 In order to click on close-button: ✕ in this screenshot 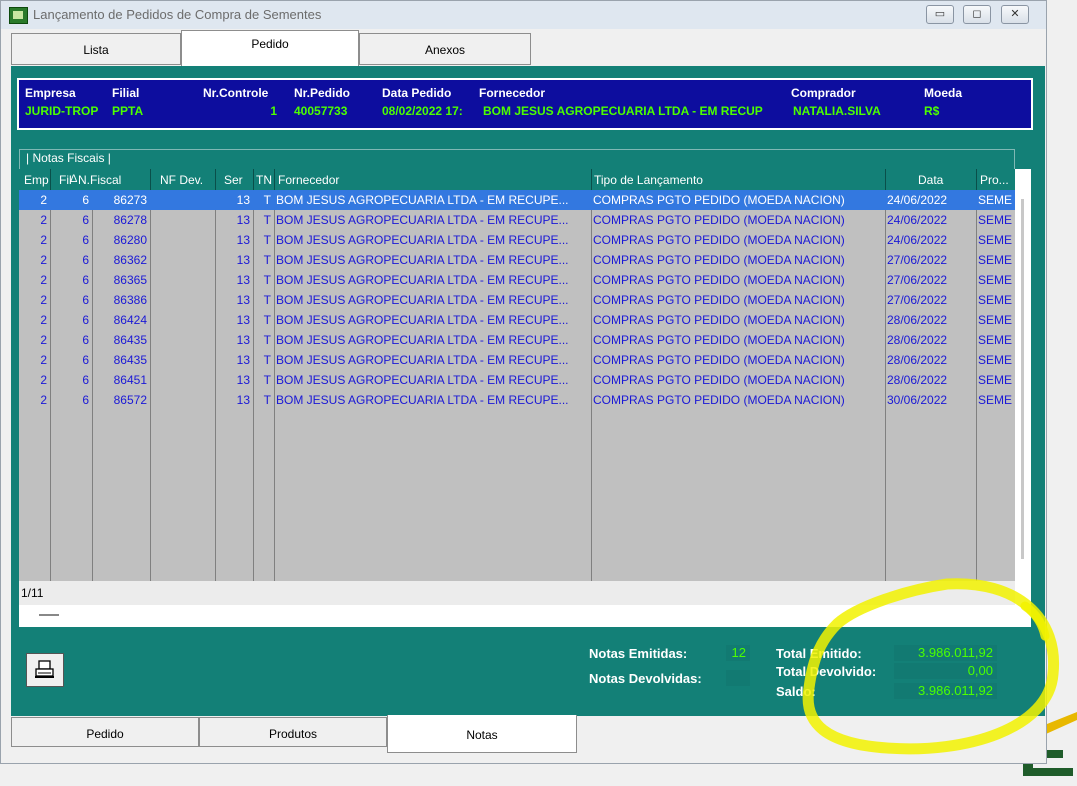, I will do `click(1015, 14)`.